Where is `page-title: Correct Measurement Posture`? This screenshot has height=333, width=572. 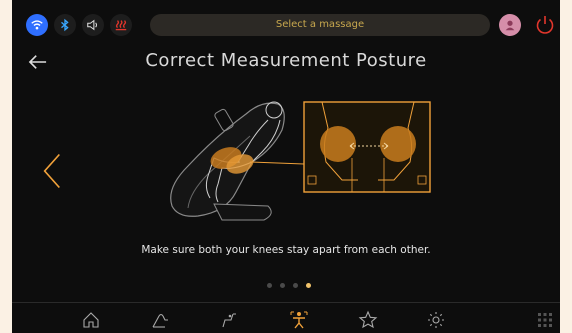 page-title: Correct Measurement Posture is located at coordinates (286, 60).